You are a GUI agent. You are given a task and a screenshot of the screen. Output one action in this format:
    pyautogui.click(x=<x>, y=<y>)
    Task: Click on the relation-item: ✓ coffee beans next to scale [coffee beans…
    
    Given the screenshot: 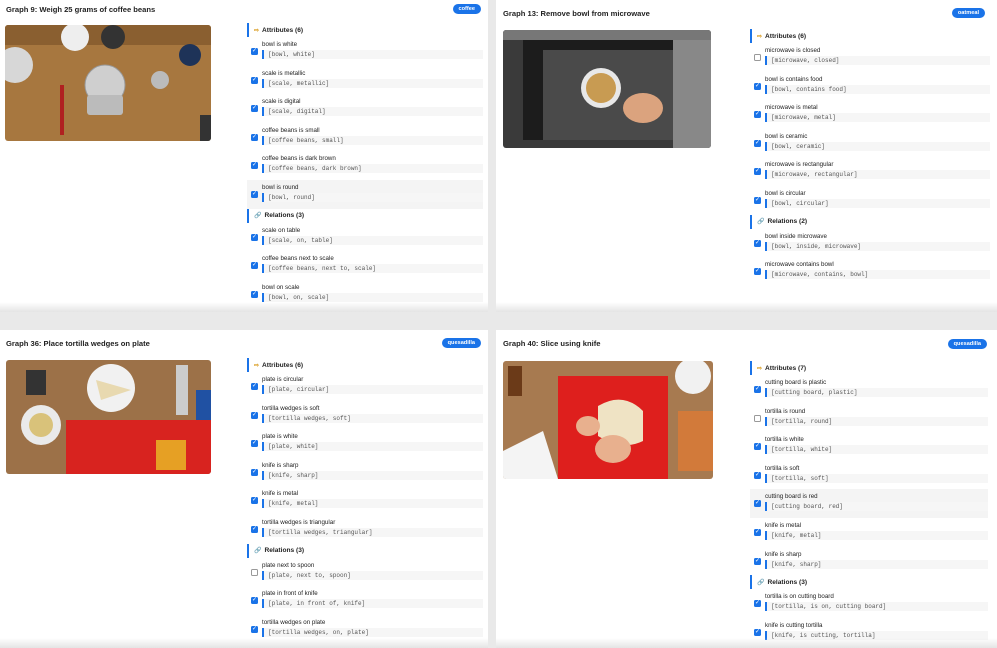 What is the action you would take?
    pyautogui.click(x=365, y=265)
    